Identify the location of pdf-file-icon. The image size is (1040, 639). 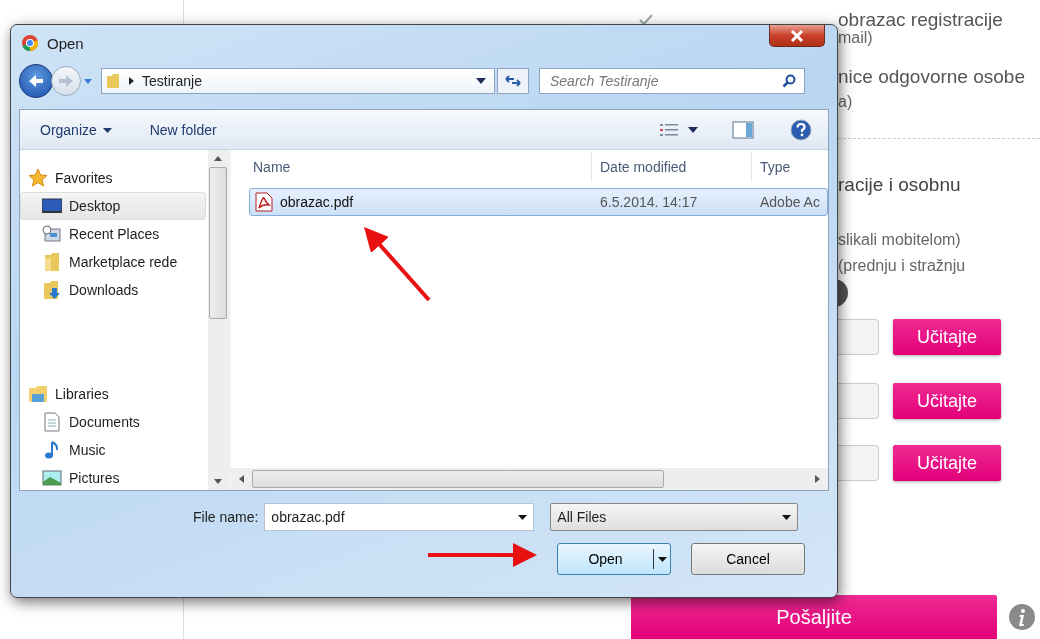
(264, 202).